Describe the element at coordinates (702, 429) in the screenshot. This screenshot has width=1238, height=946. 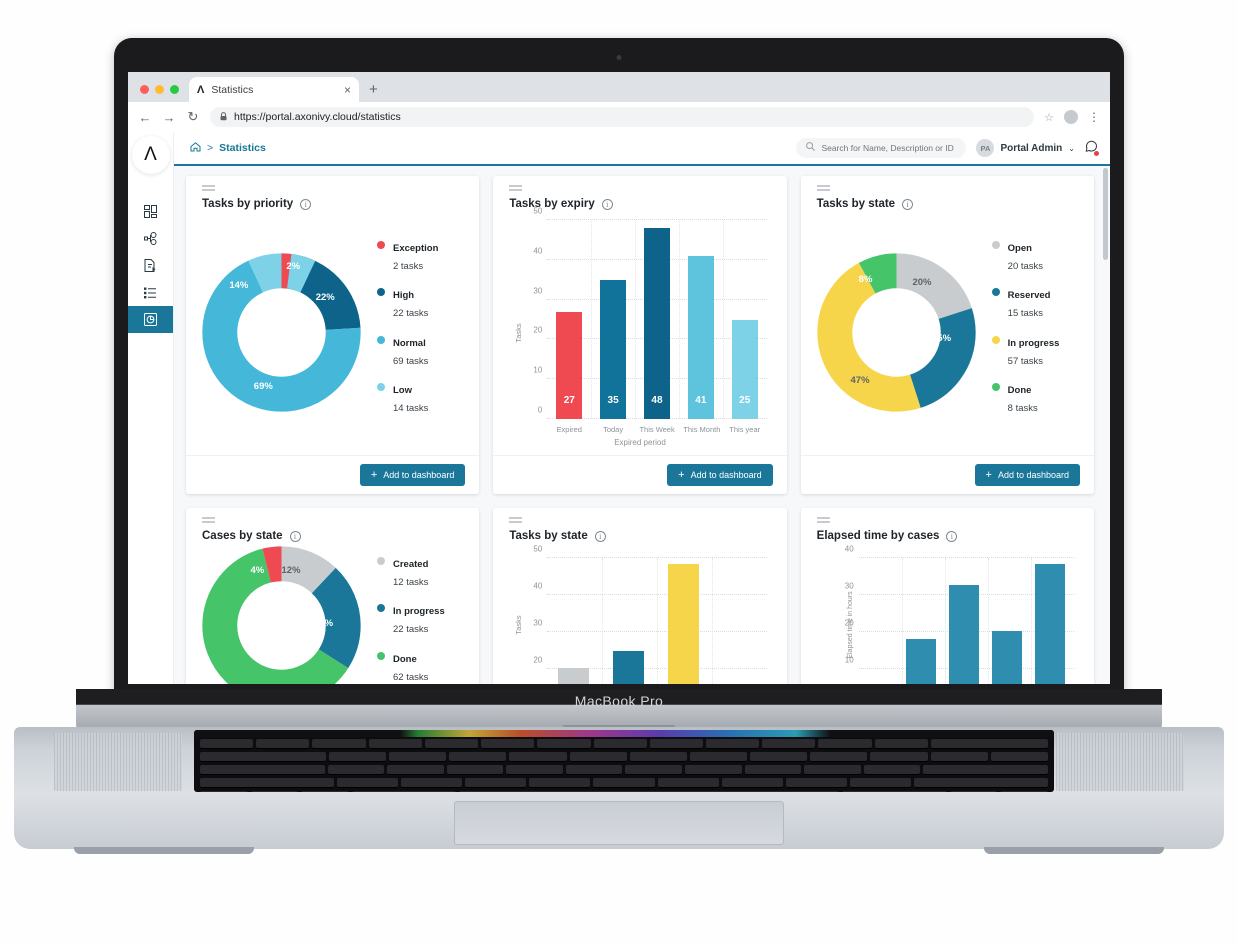
I see `x-tick: This Month` at that location.